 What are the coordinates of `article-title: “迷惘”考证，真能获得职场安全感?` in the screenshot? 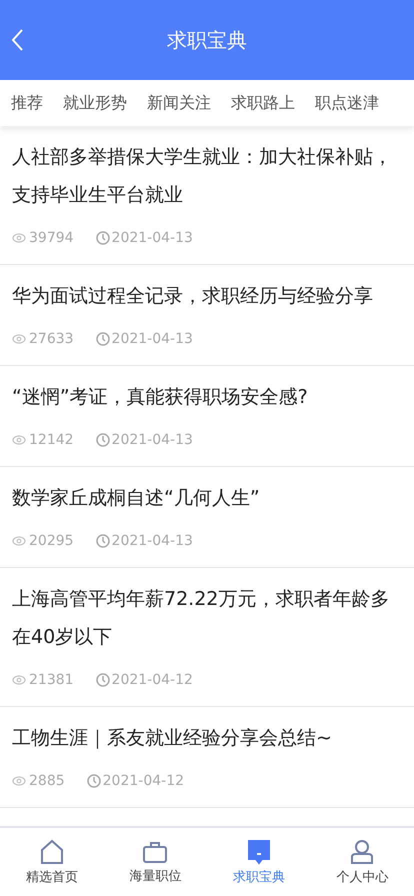 It's located at (207, 397).